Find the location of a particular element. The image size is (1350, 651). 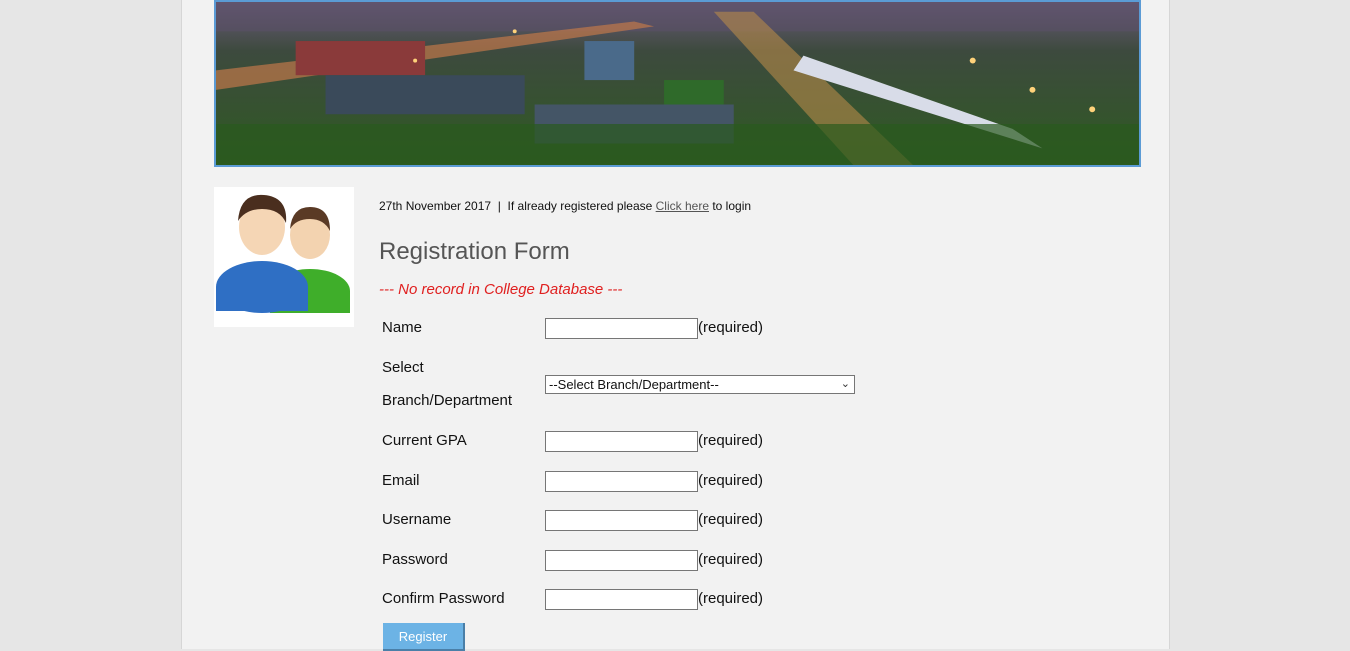

name-required-note: (required) is located at coordinates (731, 327).